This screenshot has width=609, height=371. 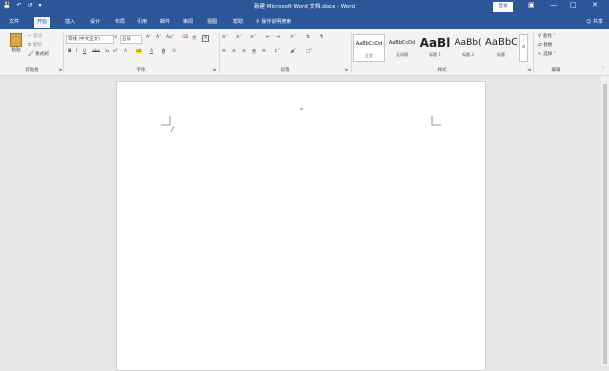 I want to click on align-center-icon: ≡, so click(x=234, y=51).